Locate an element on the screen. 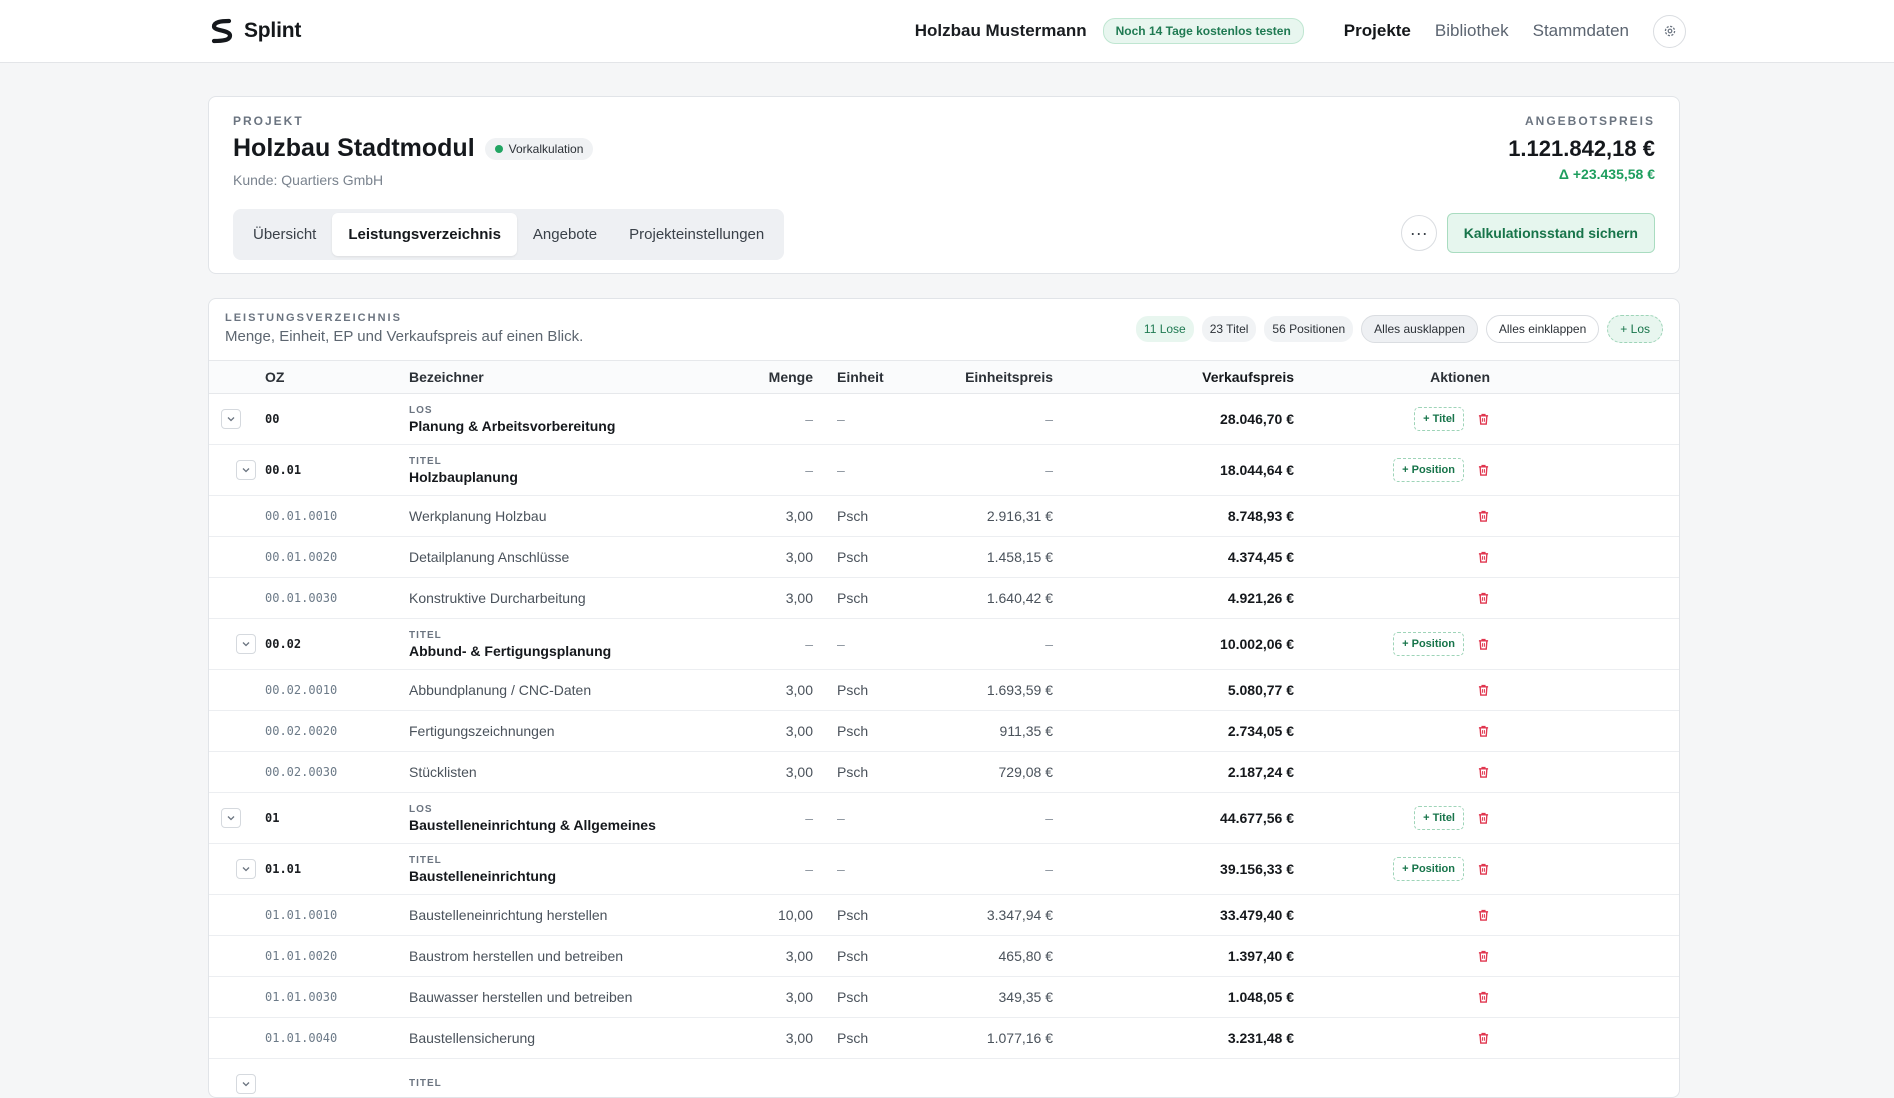  chevron-down-icon is located at coordinates (246, 470).